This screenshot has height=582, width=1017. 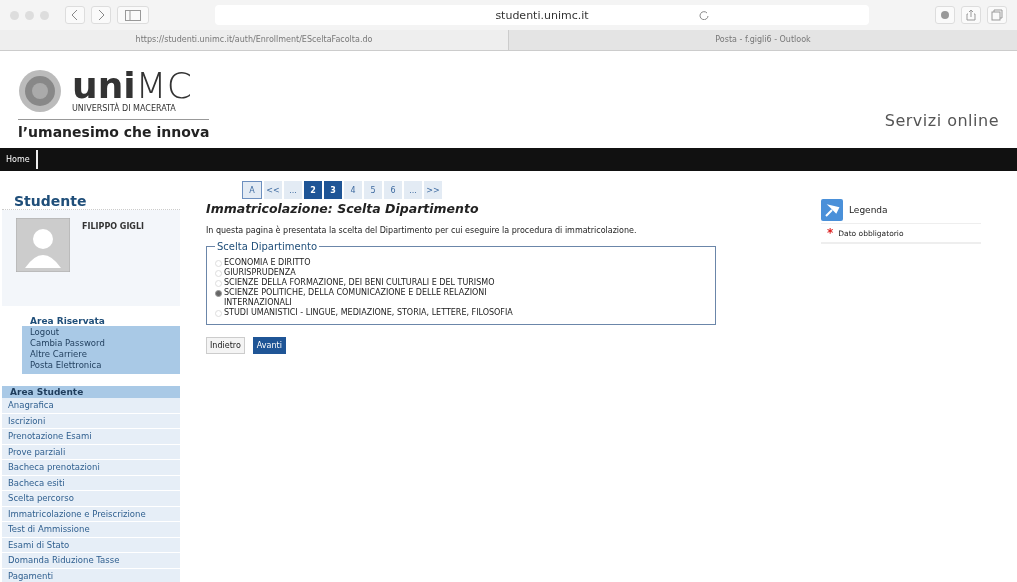 I want to click on reload-icon, so click(x=704, y=15).